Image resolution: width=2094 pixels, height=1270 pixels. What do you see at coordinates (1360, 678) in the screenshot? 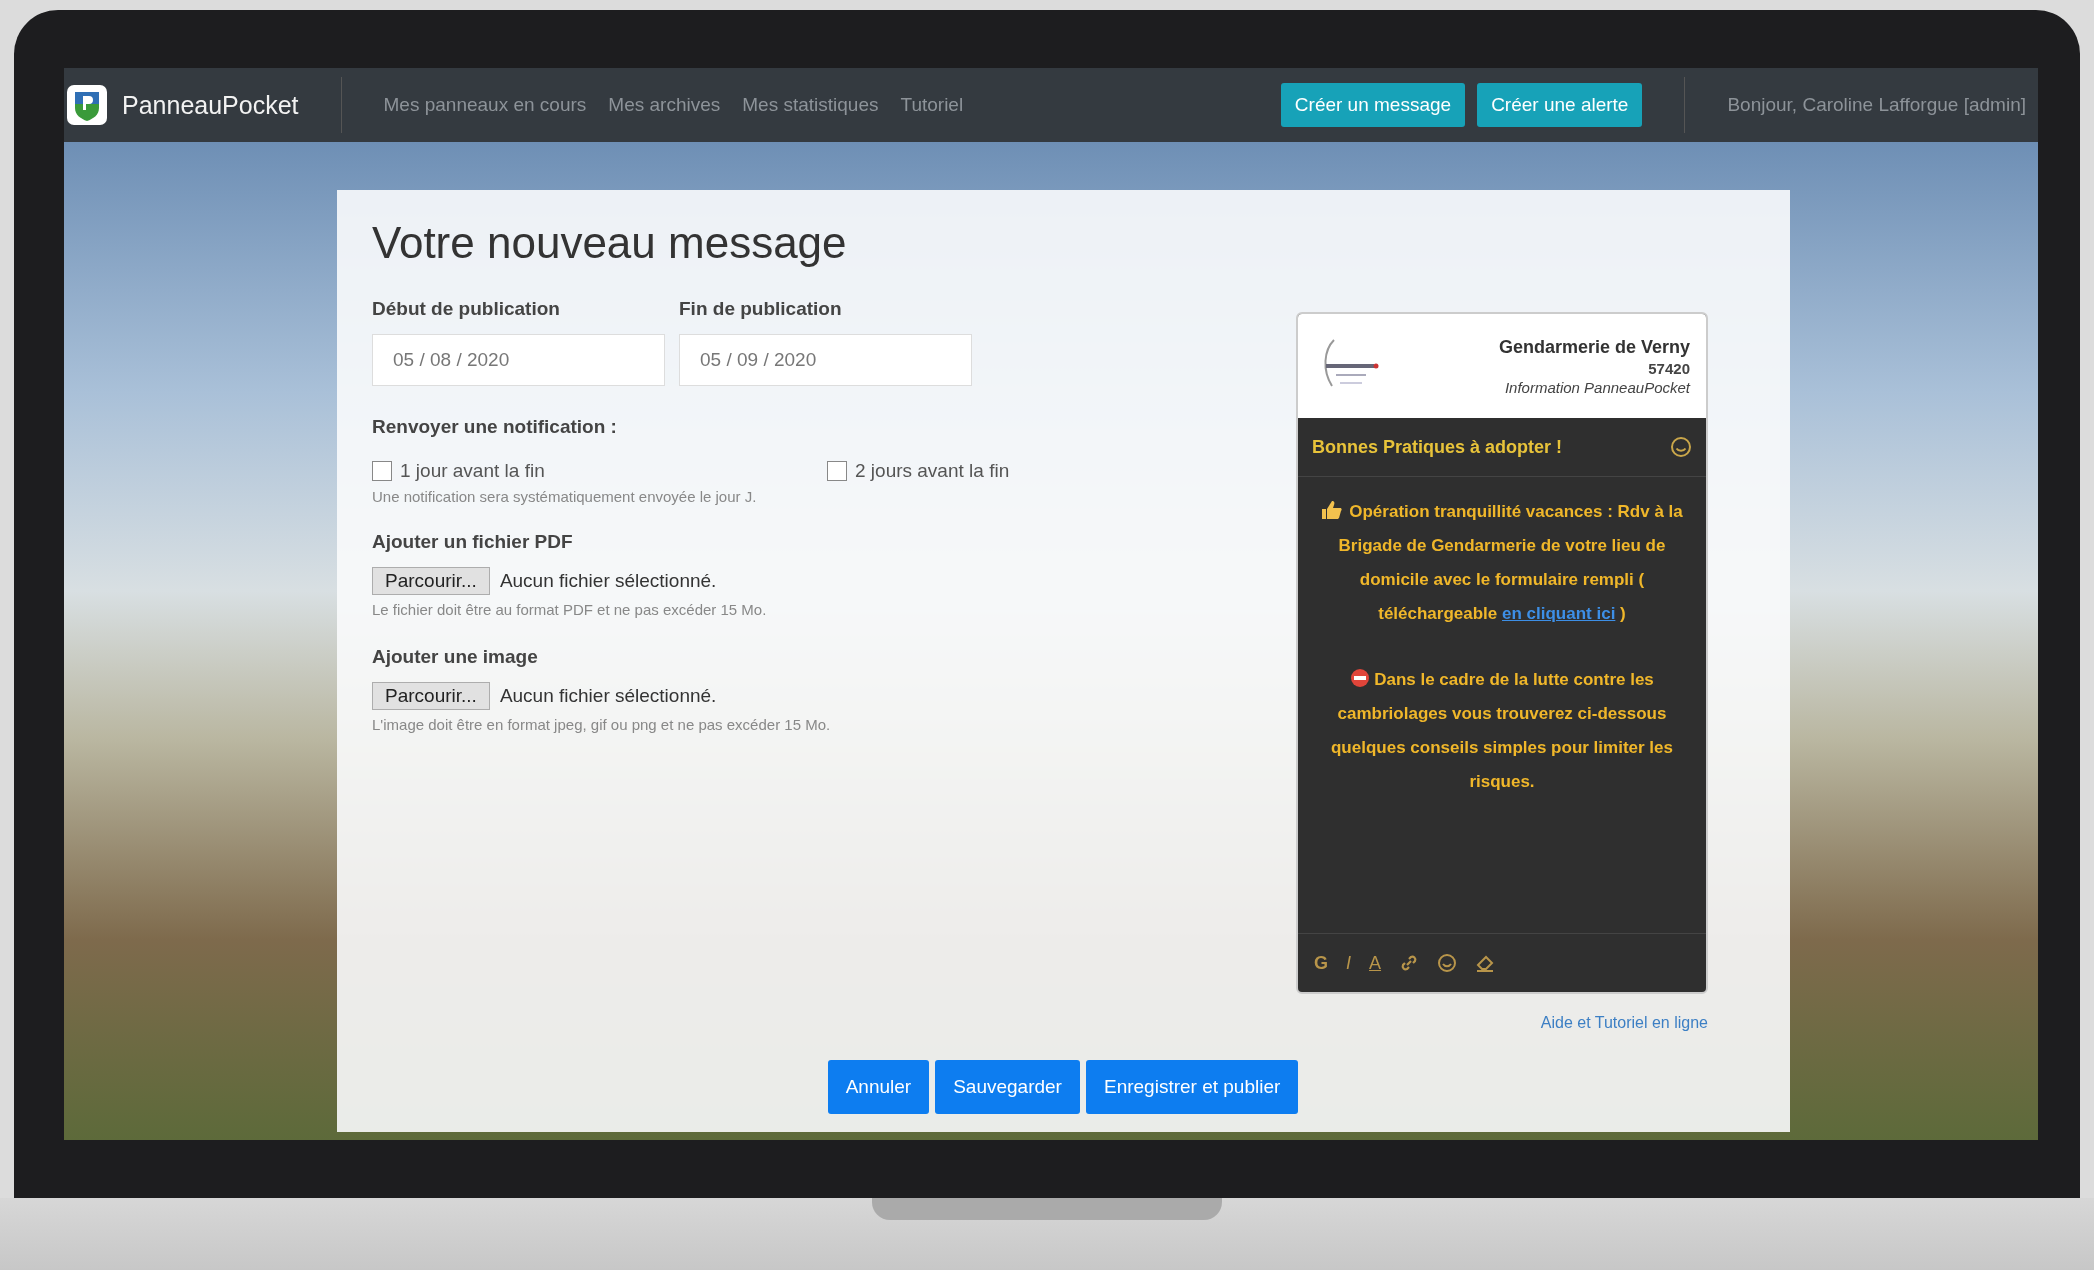
I see `no-entry-icon` at bounding box center [1360, 678].